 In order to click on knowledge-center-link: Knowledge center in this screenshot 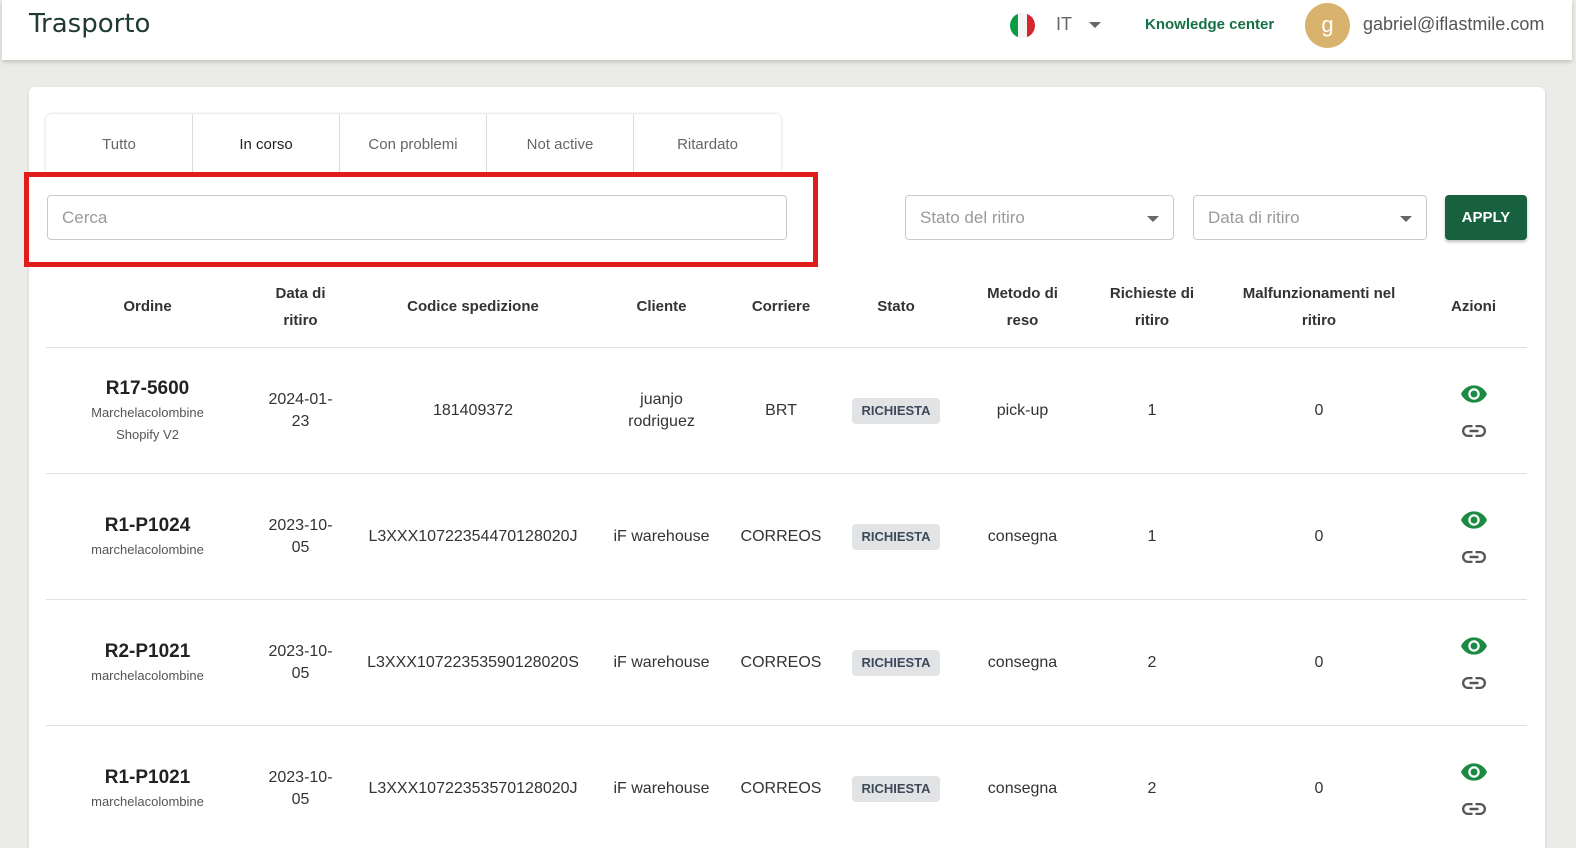, I will do `click(1209, 24)`.